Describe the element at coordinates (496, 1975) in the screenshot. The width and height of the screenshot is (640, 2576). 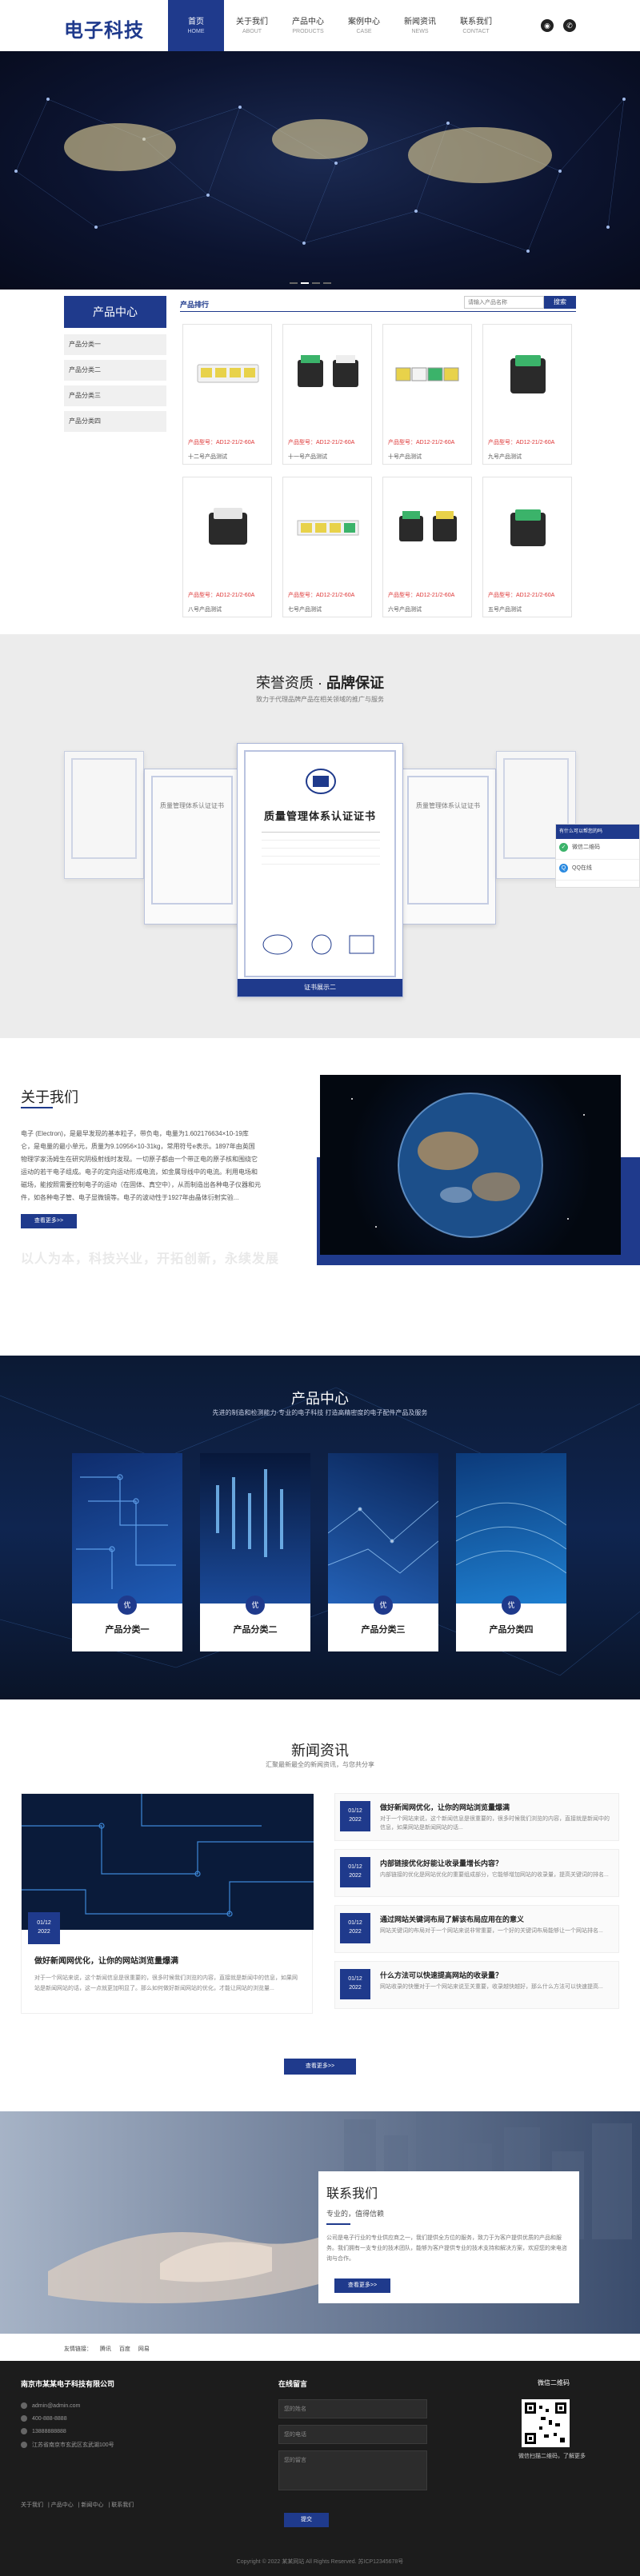
I see `news-item-title: 什么方法可以快速提高网站的收录量？` at that location.